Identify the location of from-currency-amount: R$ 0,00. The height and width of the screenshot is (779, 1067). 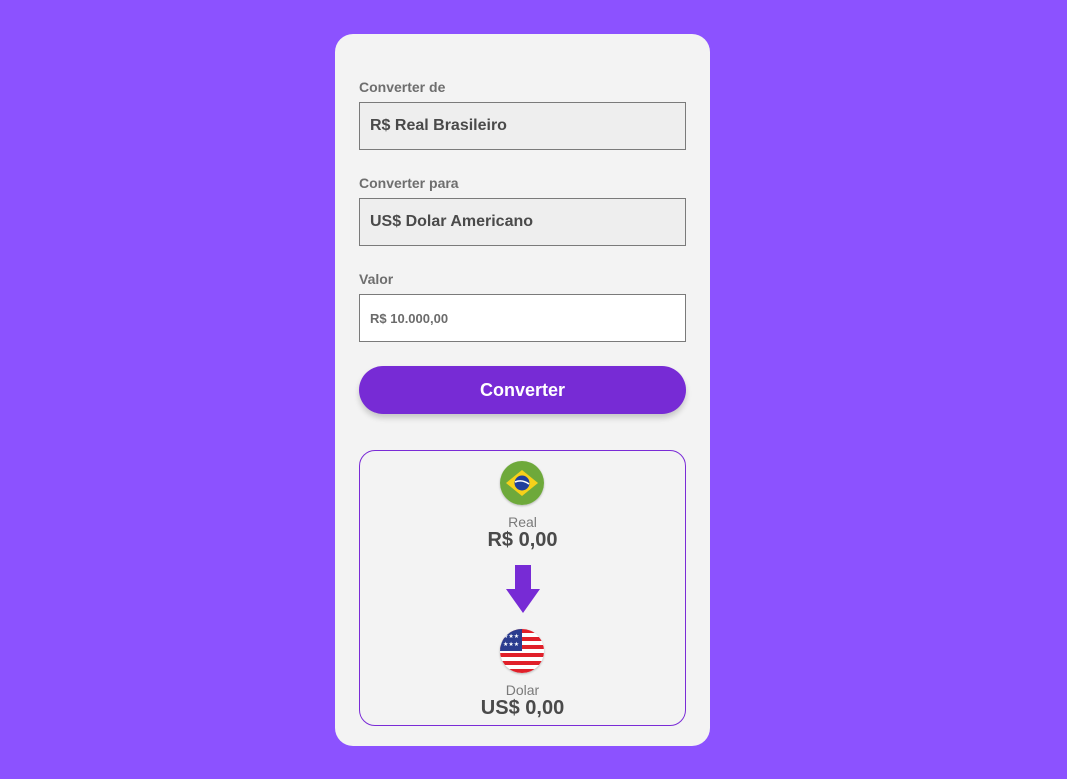
(522, 540).